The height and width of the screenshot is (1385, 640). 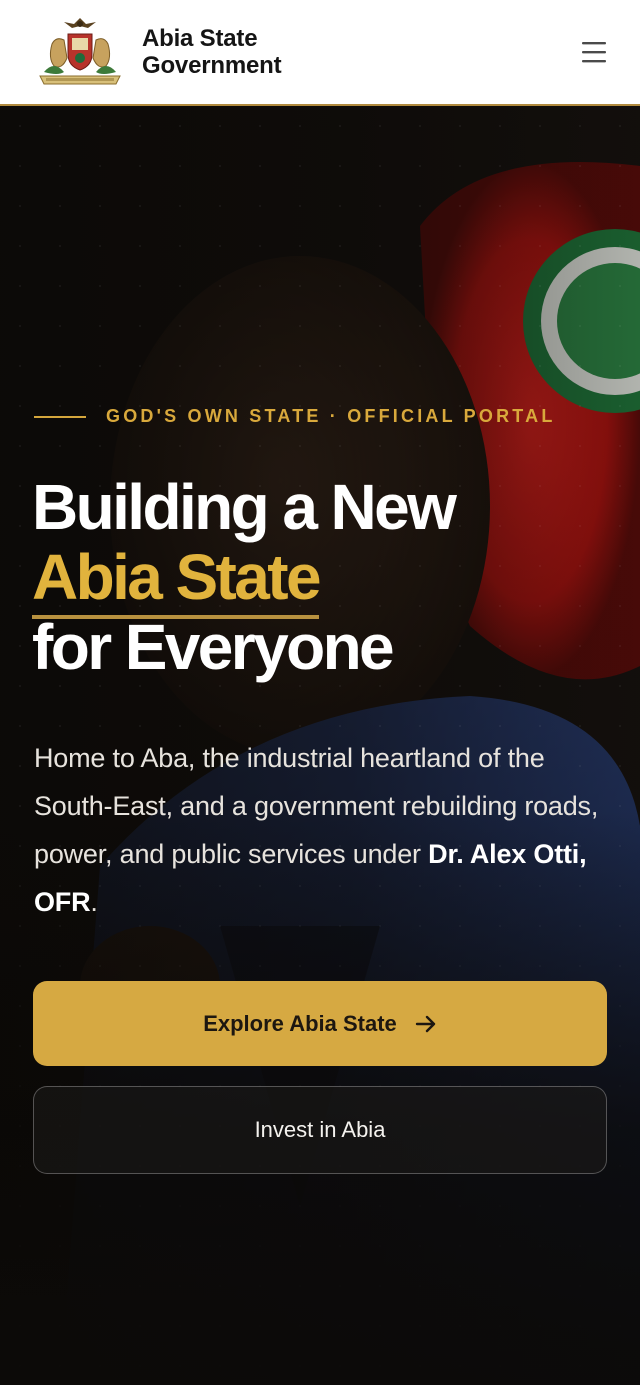 What do you see at coordinates (60, 416) in the screenshot?
I see `eyebrow-divider` at bounding box center [60, 416].